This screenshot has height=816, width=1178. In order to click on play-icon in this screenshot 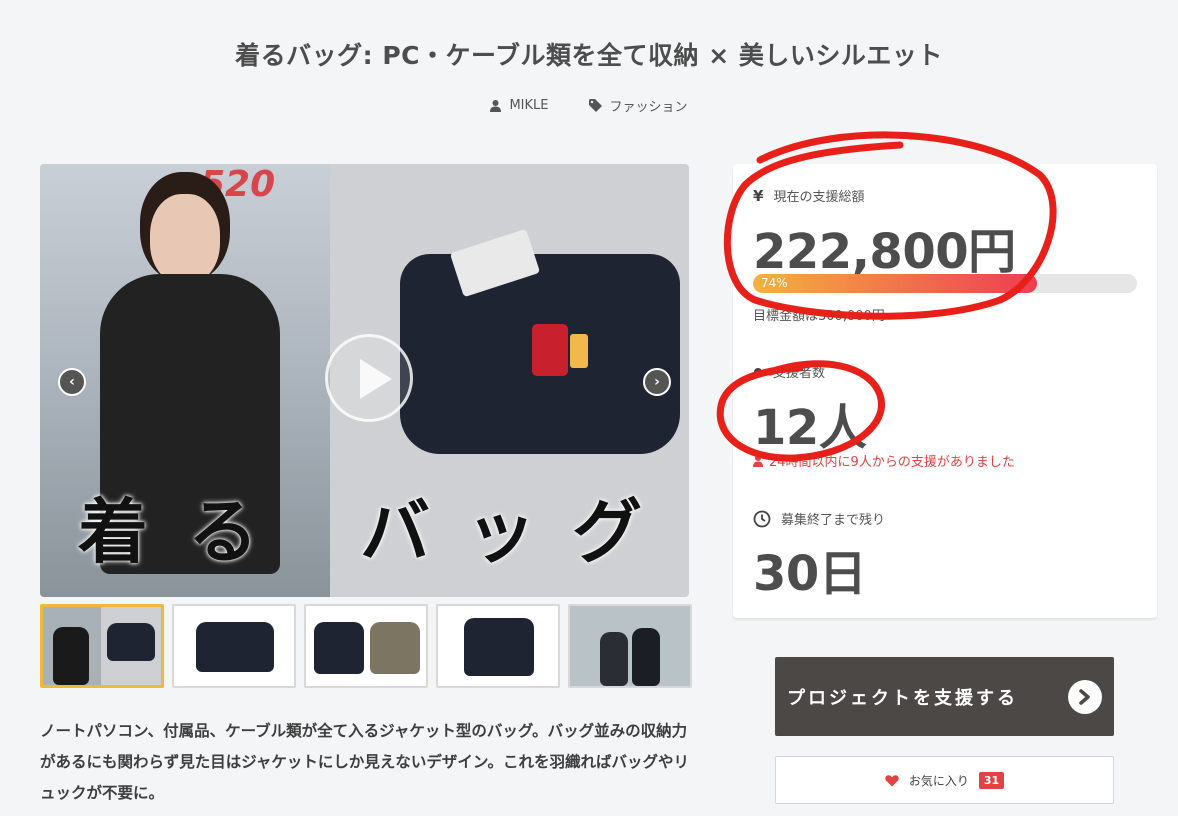, I will do `click(369, 378)`.